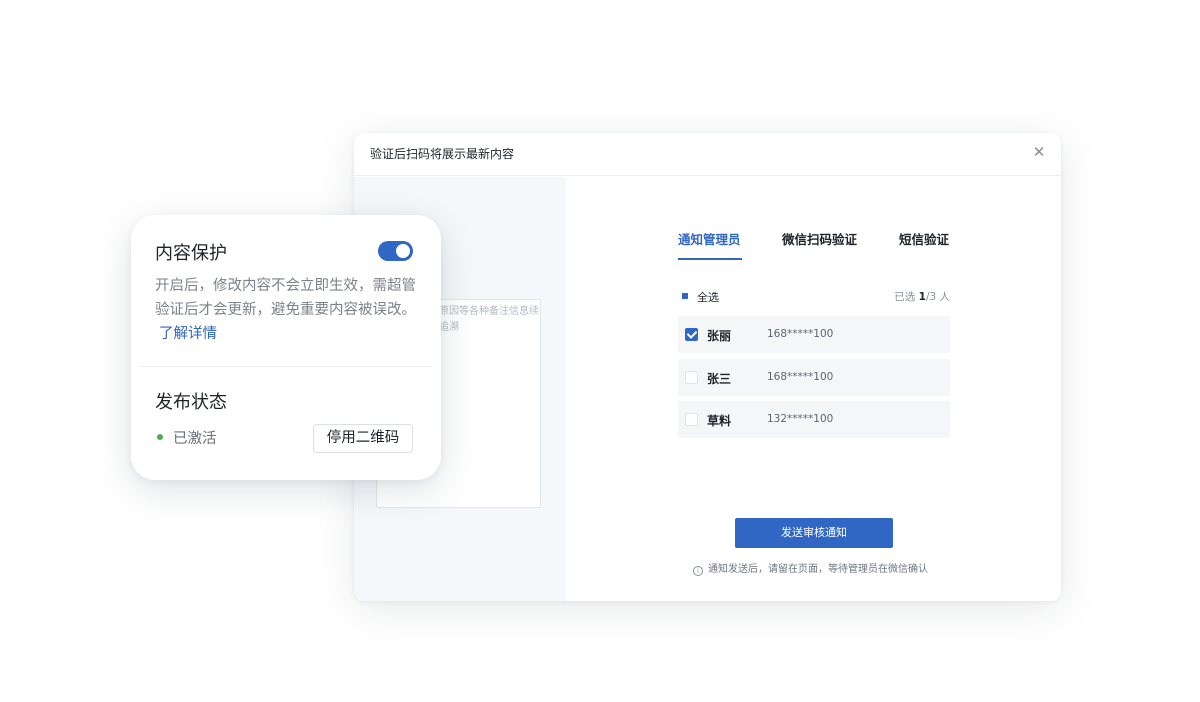  I want to click on hint-text: 通知发送后，请留在页面，等待管理员在微信确认, so click(818, 569).